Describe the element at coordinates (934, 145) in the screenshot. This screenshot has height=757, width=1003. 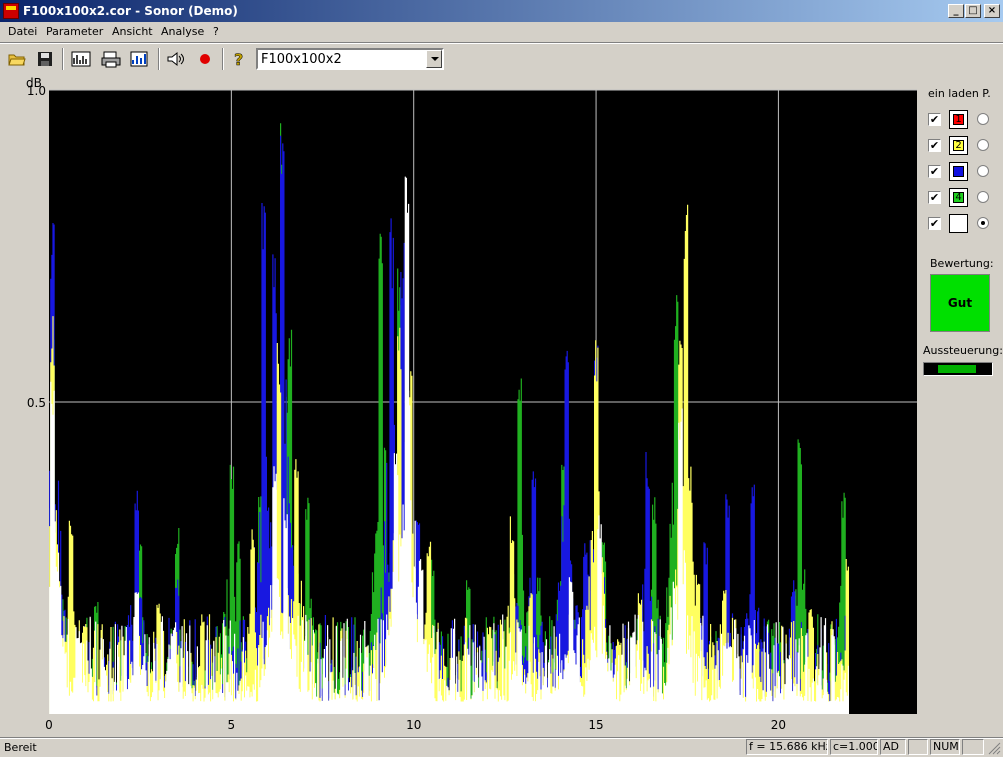
I see `channel-checkbox-2: ✔` at that location.